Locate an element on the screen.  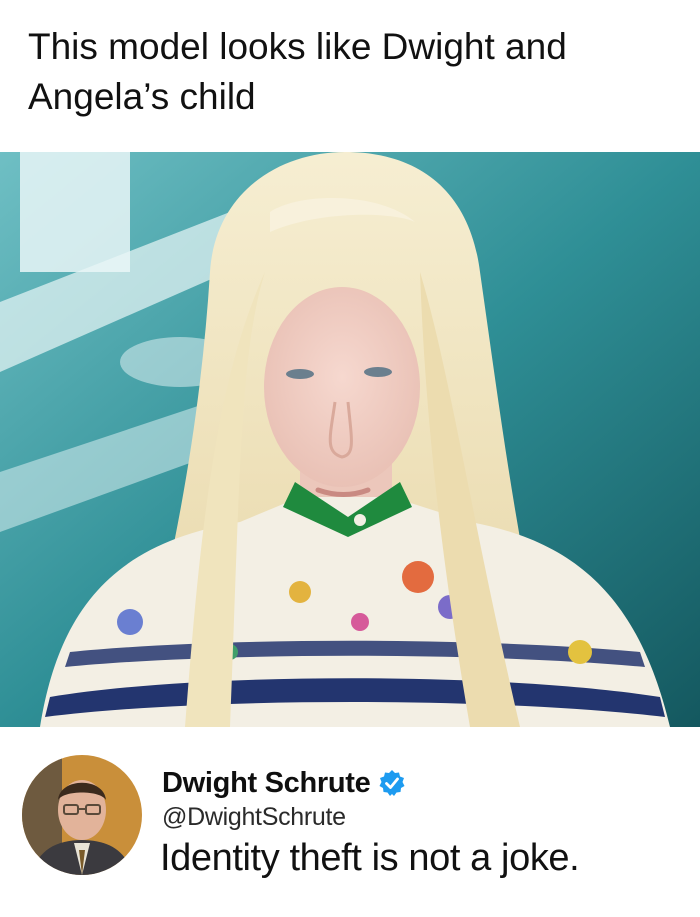
display-name: Dwight Schrute is located at coordinates (266, 783).